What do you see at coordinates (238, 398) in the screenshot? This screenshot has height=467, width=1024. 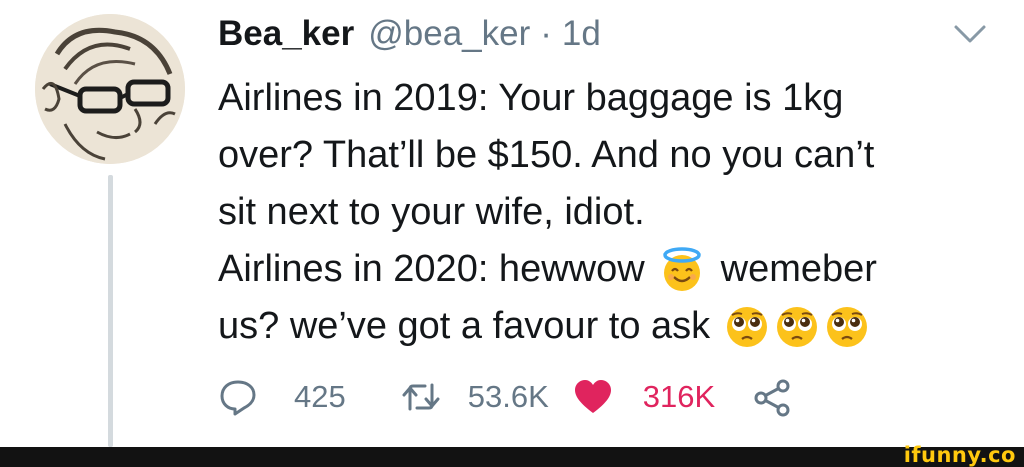 I see `reply-icon` at bounding box center [238, 398].